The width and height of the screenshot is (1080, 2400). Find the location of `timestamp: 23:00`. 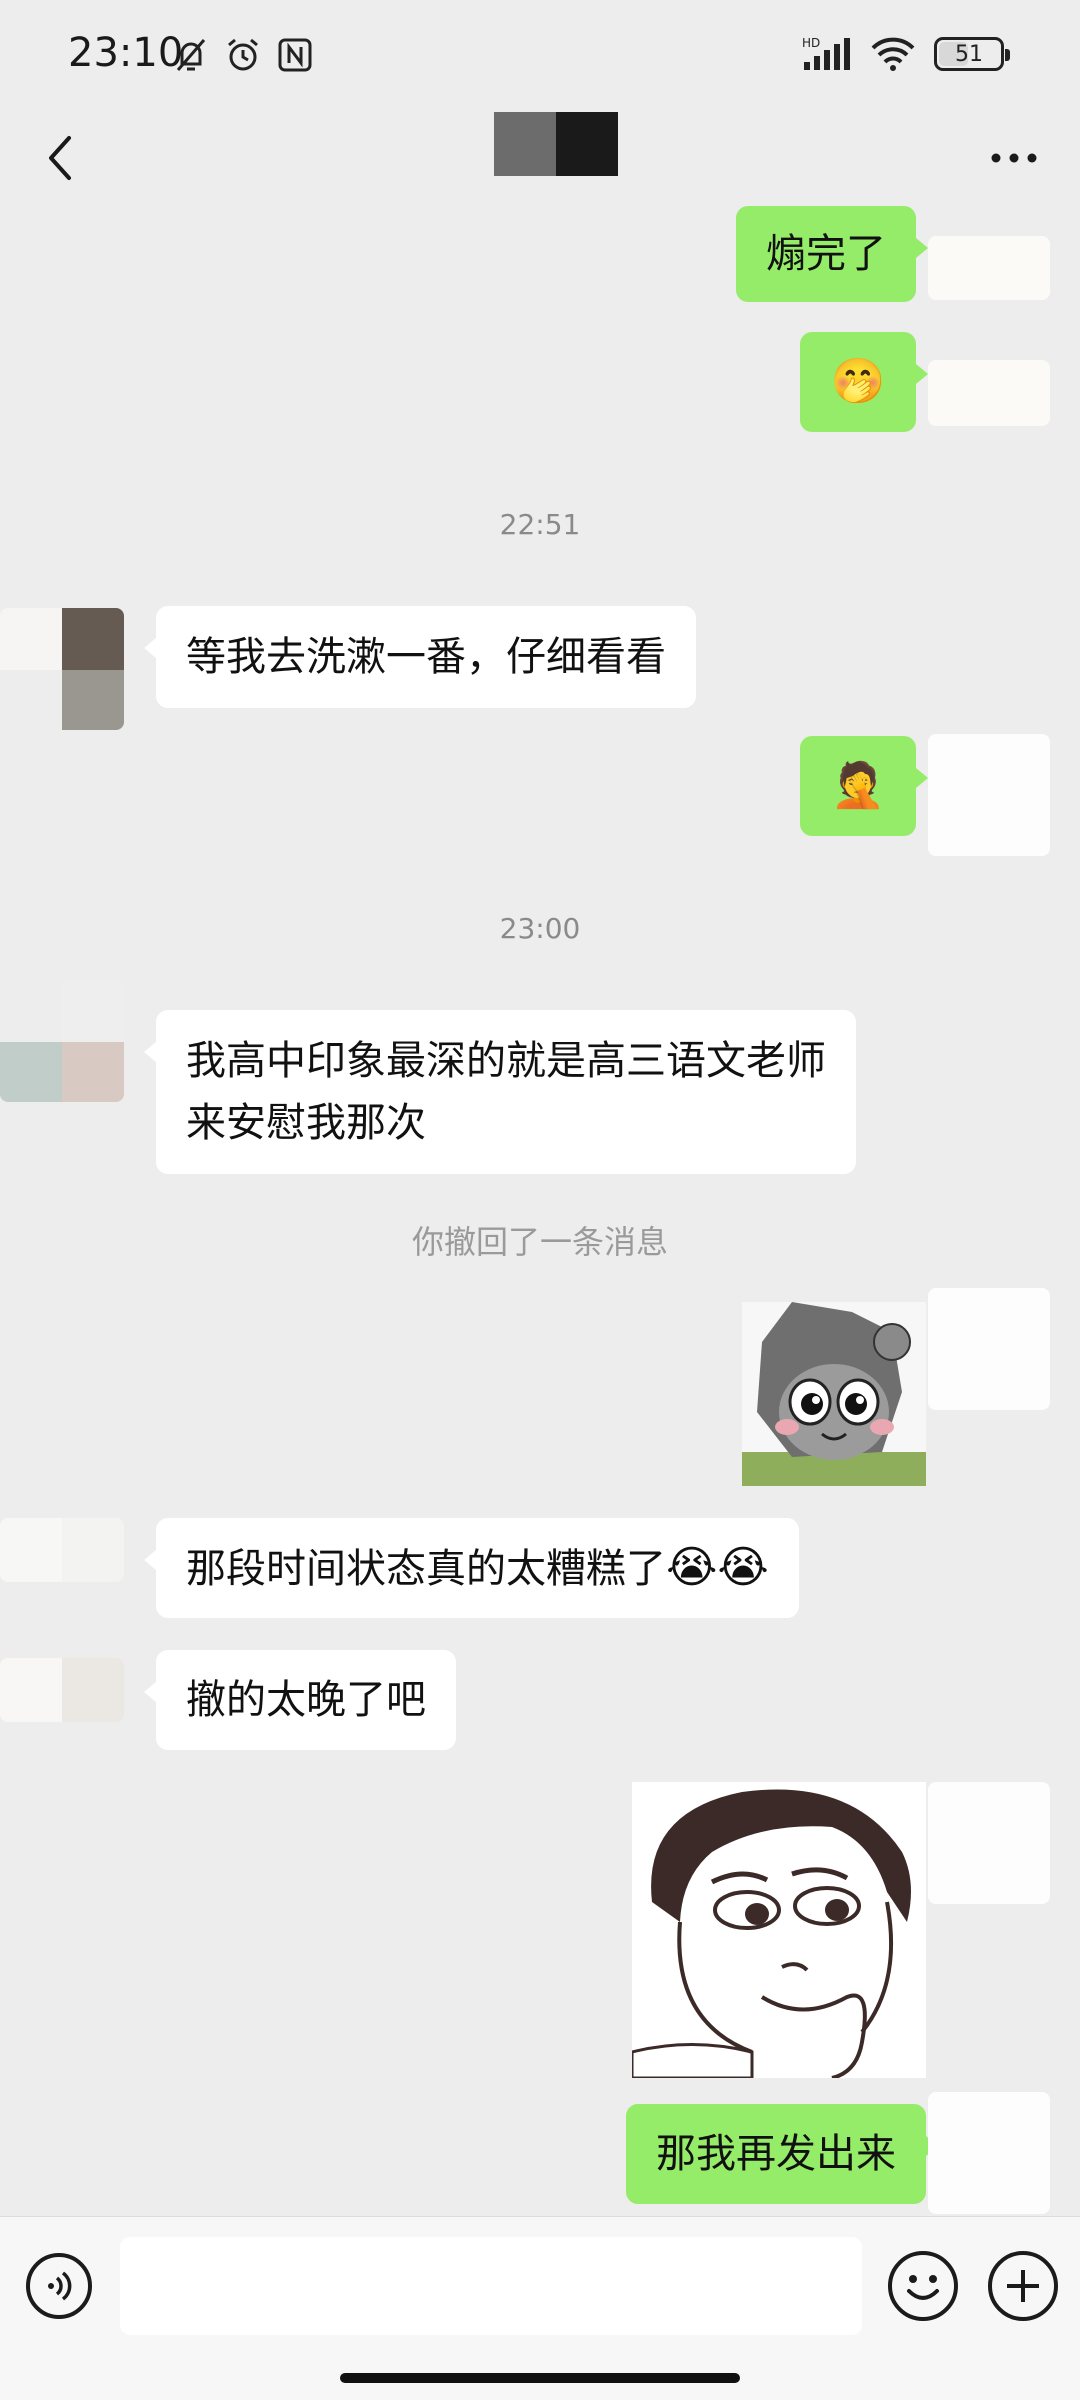

timestamp: 23:00 is located at coordinates (540, 928).